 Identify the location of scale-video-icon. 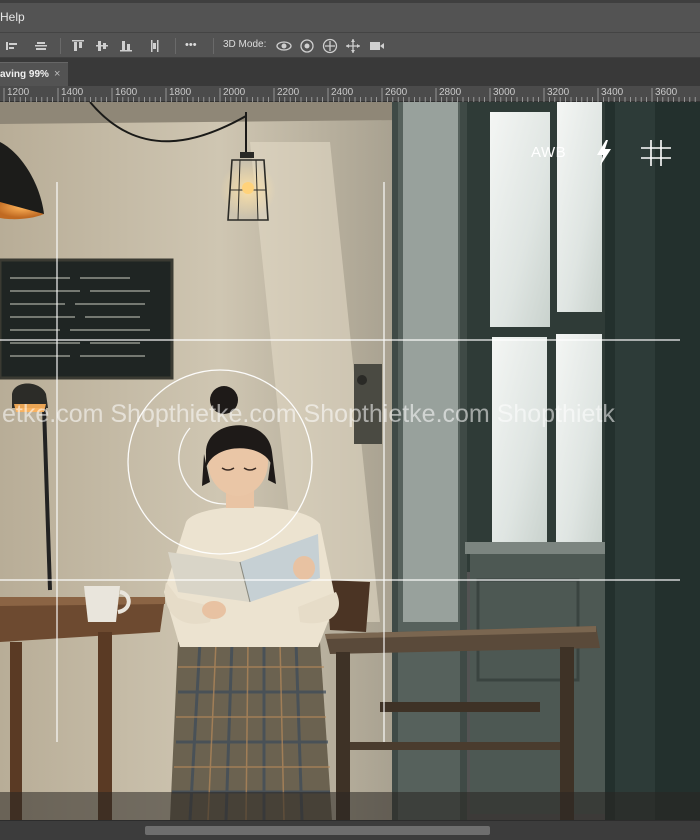
(377, 46).